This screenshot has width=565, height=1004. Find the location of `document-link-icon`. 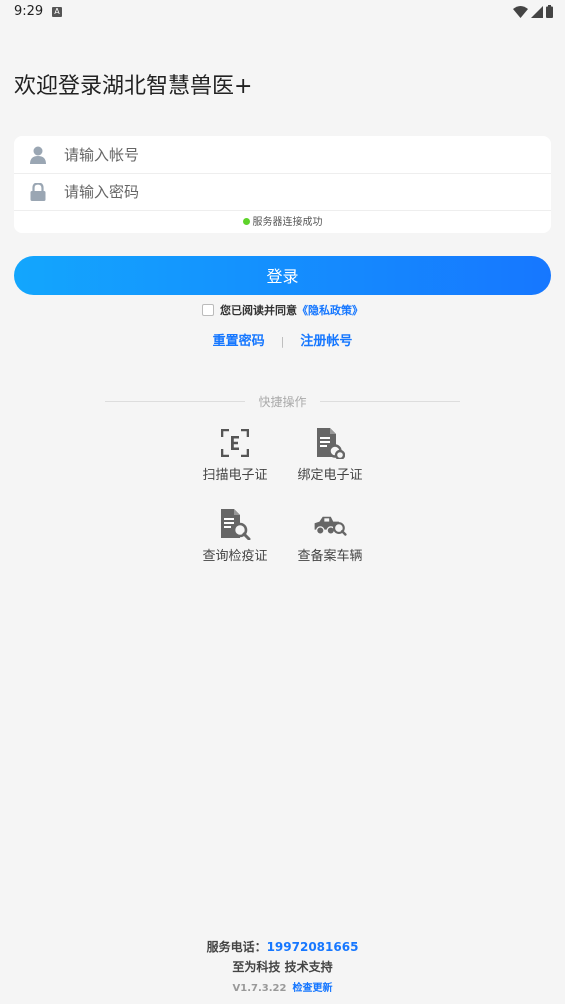

document-link-icon is located at coordinates (330, 443).